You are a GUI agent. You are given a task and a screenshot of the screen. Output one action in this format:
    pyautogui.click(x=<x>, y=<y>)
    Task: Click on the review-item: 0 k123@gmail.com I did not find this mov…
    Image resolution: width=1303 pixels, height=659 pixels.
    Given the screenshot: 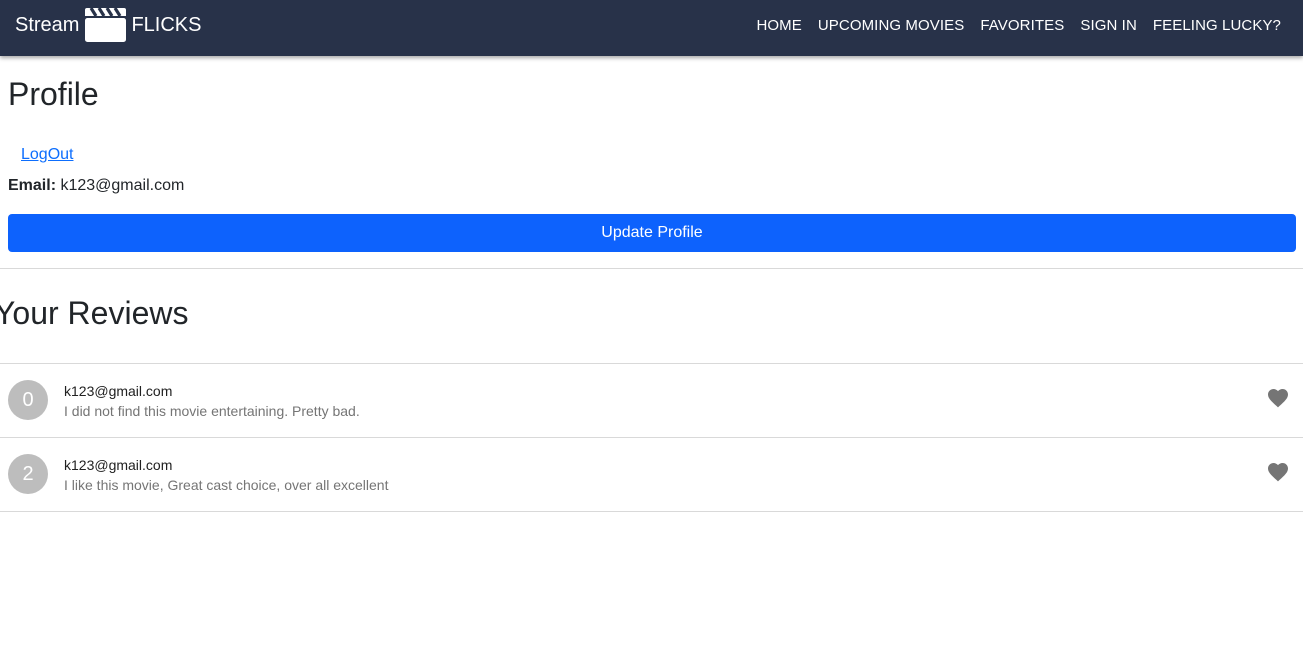 What is the action you would take?
    pyautogui.click(x=651, y=401)
    